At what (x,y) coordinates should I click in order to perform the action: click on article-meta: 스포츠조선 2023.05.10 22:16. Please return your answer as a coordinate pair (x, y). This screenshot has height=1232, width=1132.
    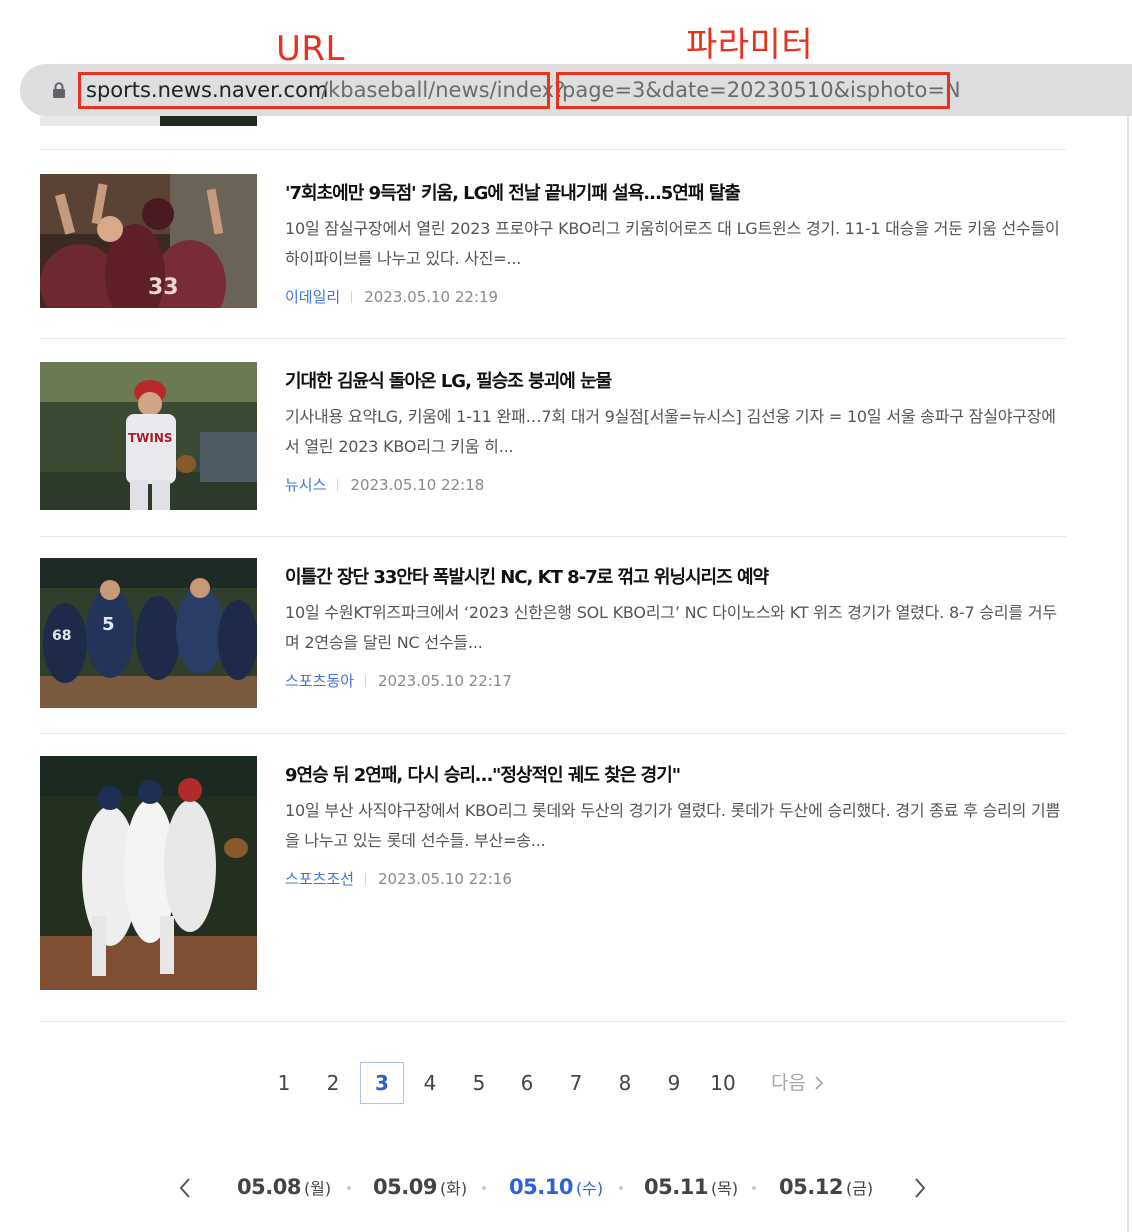
    Looking at the image, I should click on (398, 879).